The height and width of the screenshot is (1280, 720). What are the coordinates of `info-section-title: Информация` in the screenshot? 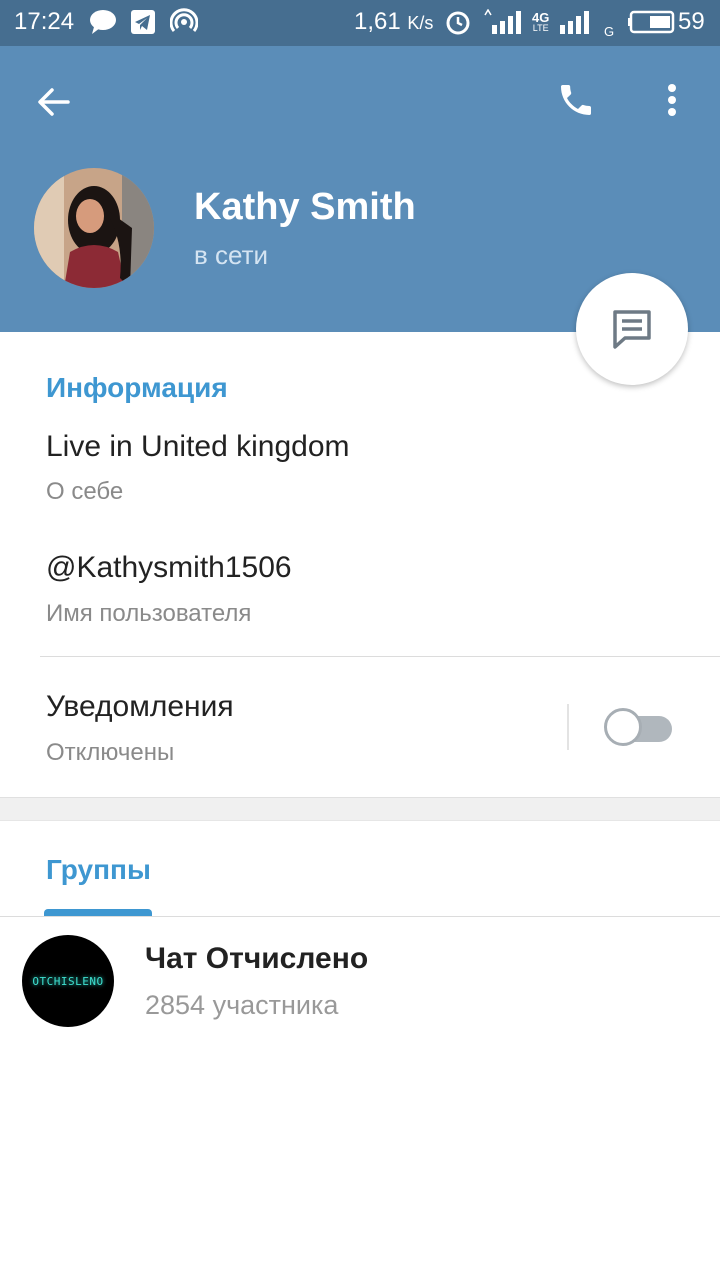 It's located at (137, 387).